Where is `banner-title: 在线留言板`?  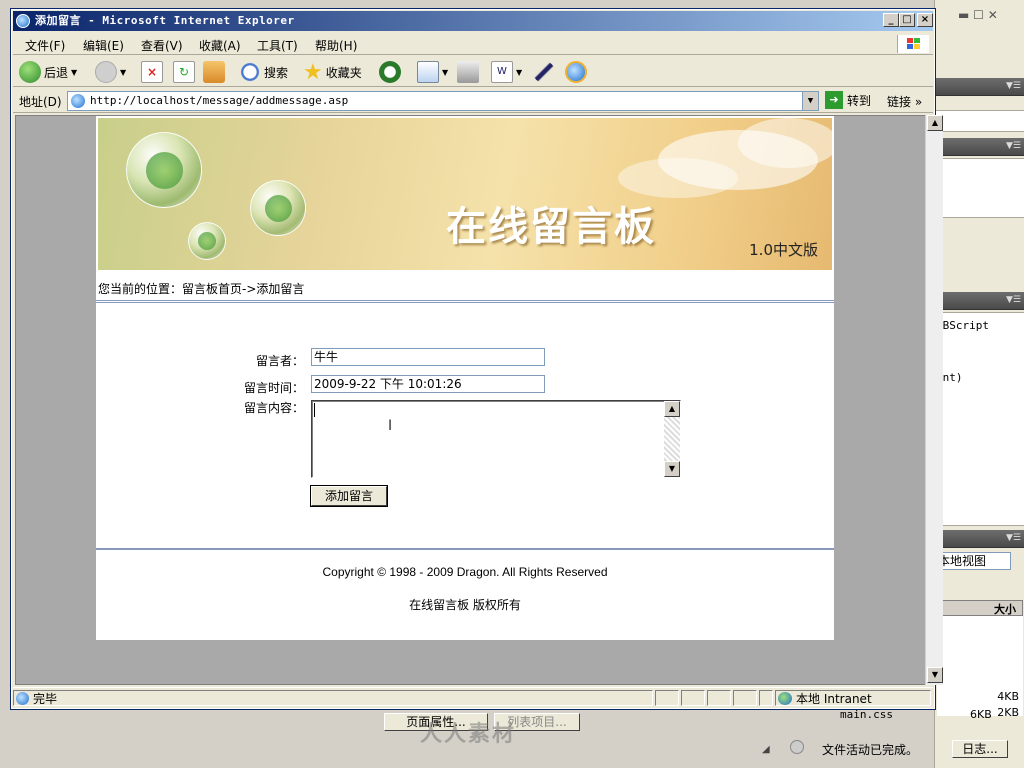
banner-title: 在线留言板 is located at coordinates (551, 227).